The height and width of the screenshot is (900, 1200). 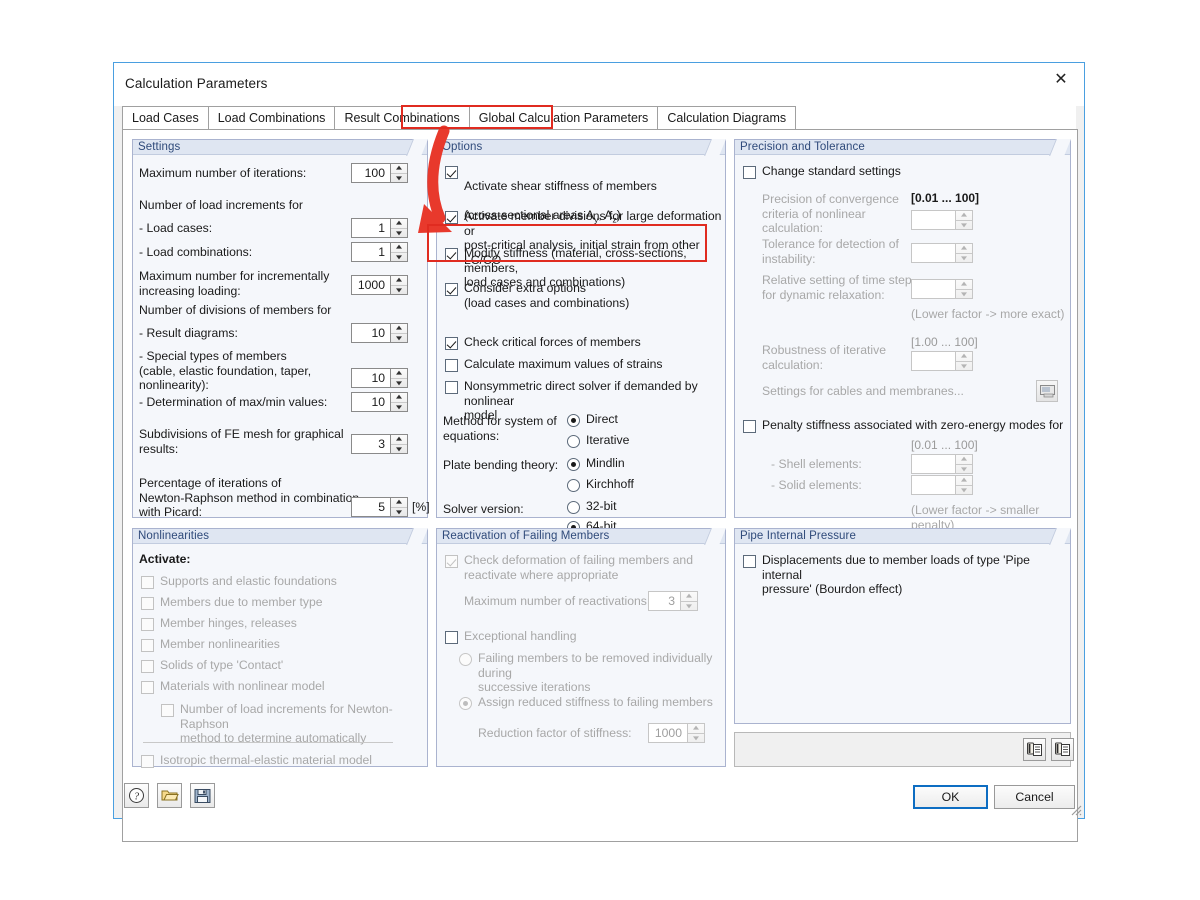 I want to click on member-hinges-releases-checkbox, so click(x=147, y=624).